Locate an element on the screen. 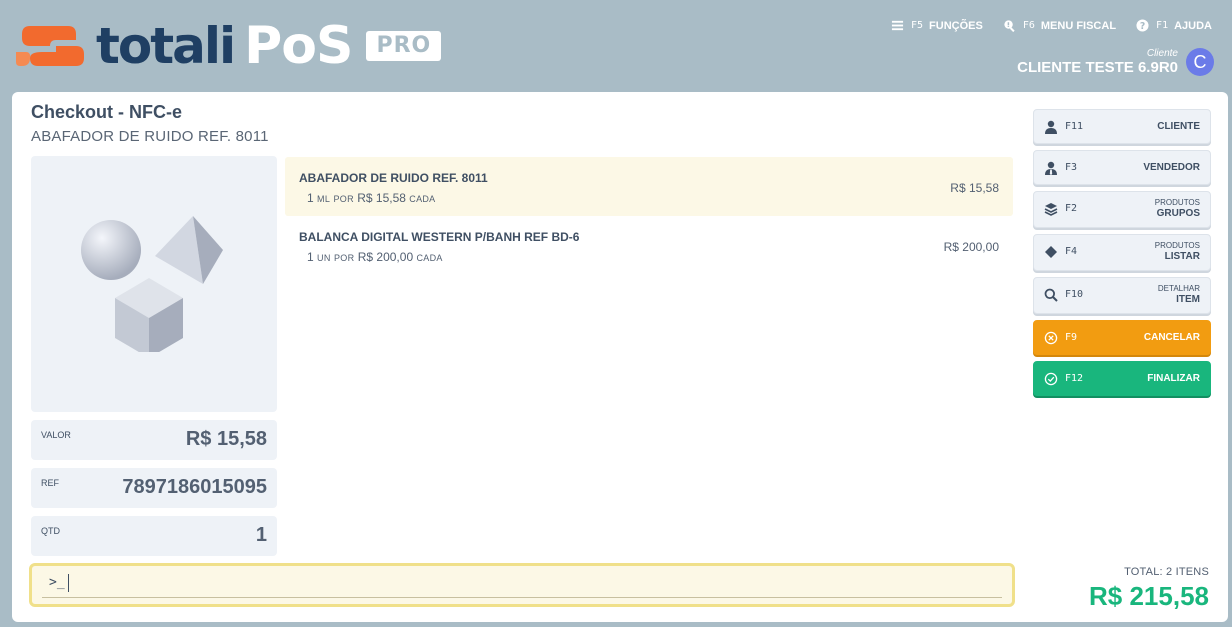 The image size is (1232, 627). button-label: PRODUTOS GRUPOS is located at coordinates (1177, 208).